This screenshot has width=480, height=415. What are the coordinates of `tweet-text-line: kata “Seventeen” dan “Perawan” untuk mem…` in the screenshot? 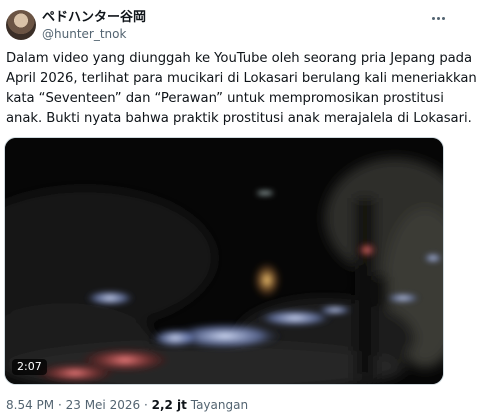 It's located at (225, 98).